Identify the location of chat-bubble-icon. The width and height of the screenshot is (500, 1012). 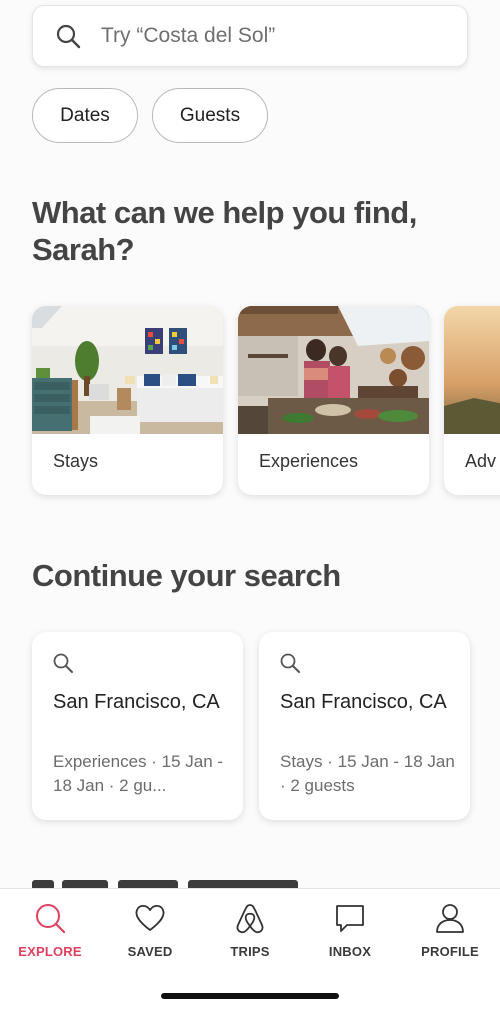
(350, 918).